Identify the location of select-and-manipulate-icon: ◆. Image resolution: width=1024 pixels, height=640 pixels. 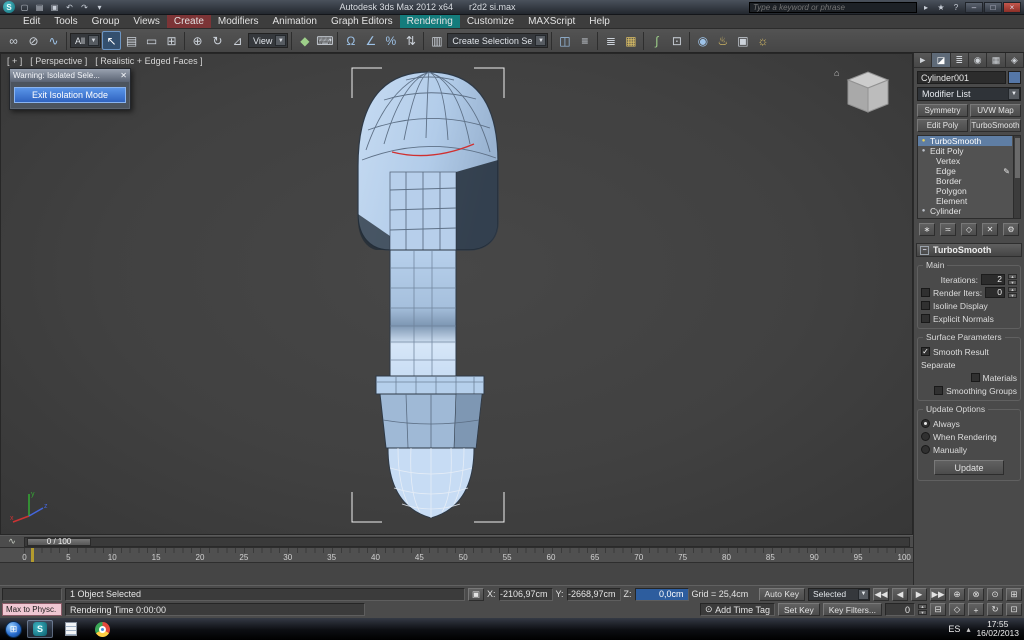
(304, 40).